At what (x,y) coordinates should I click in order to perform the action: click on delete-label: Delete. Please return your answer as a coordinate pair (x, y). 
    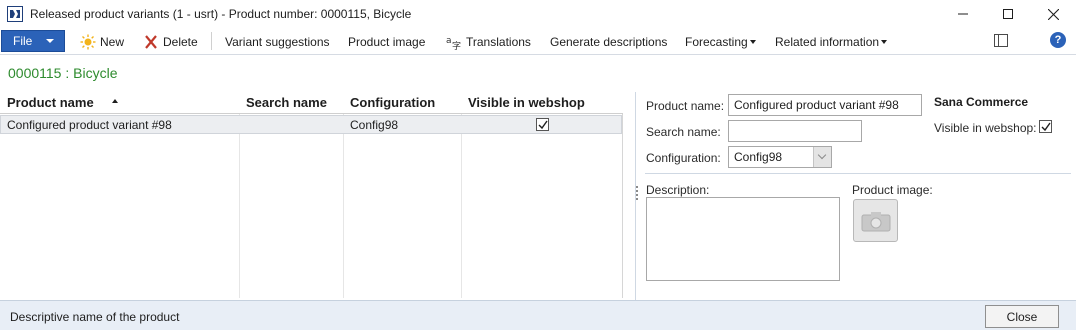
    Looking at the image, I should click on (180, 42).